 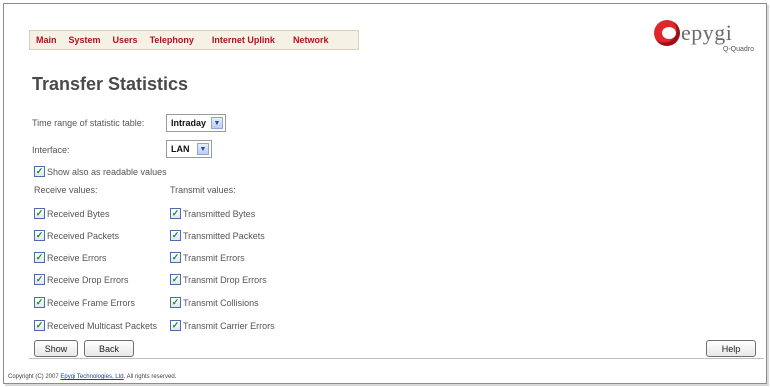 What do you see at coordinates (83, 235) in the screenshot?
I see `received-packets-label: Received Packets` at bounding box center [83, 235].